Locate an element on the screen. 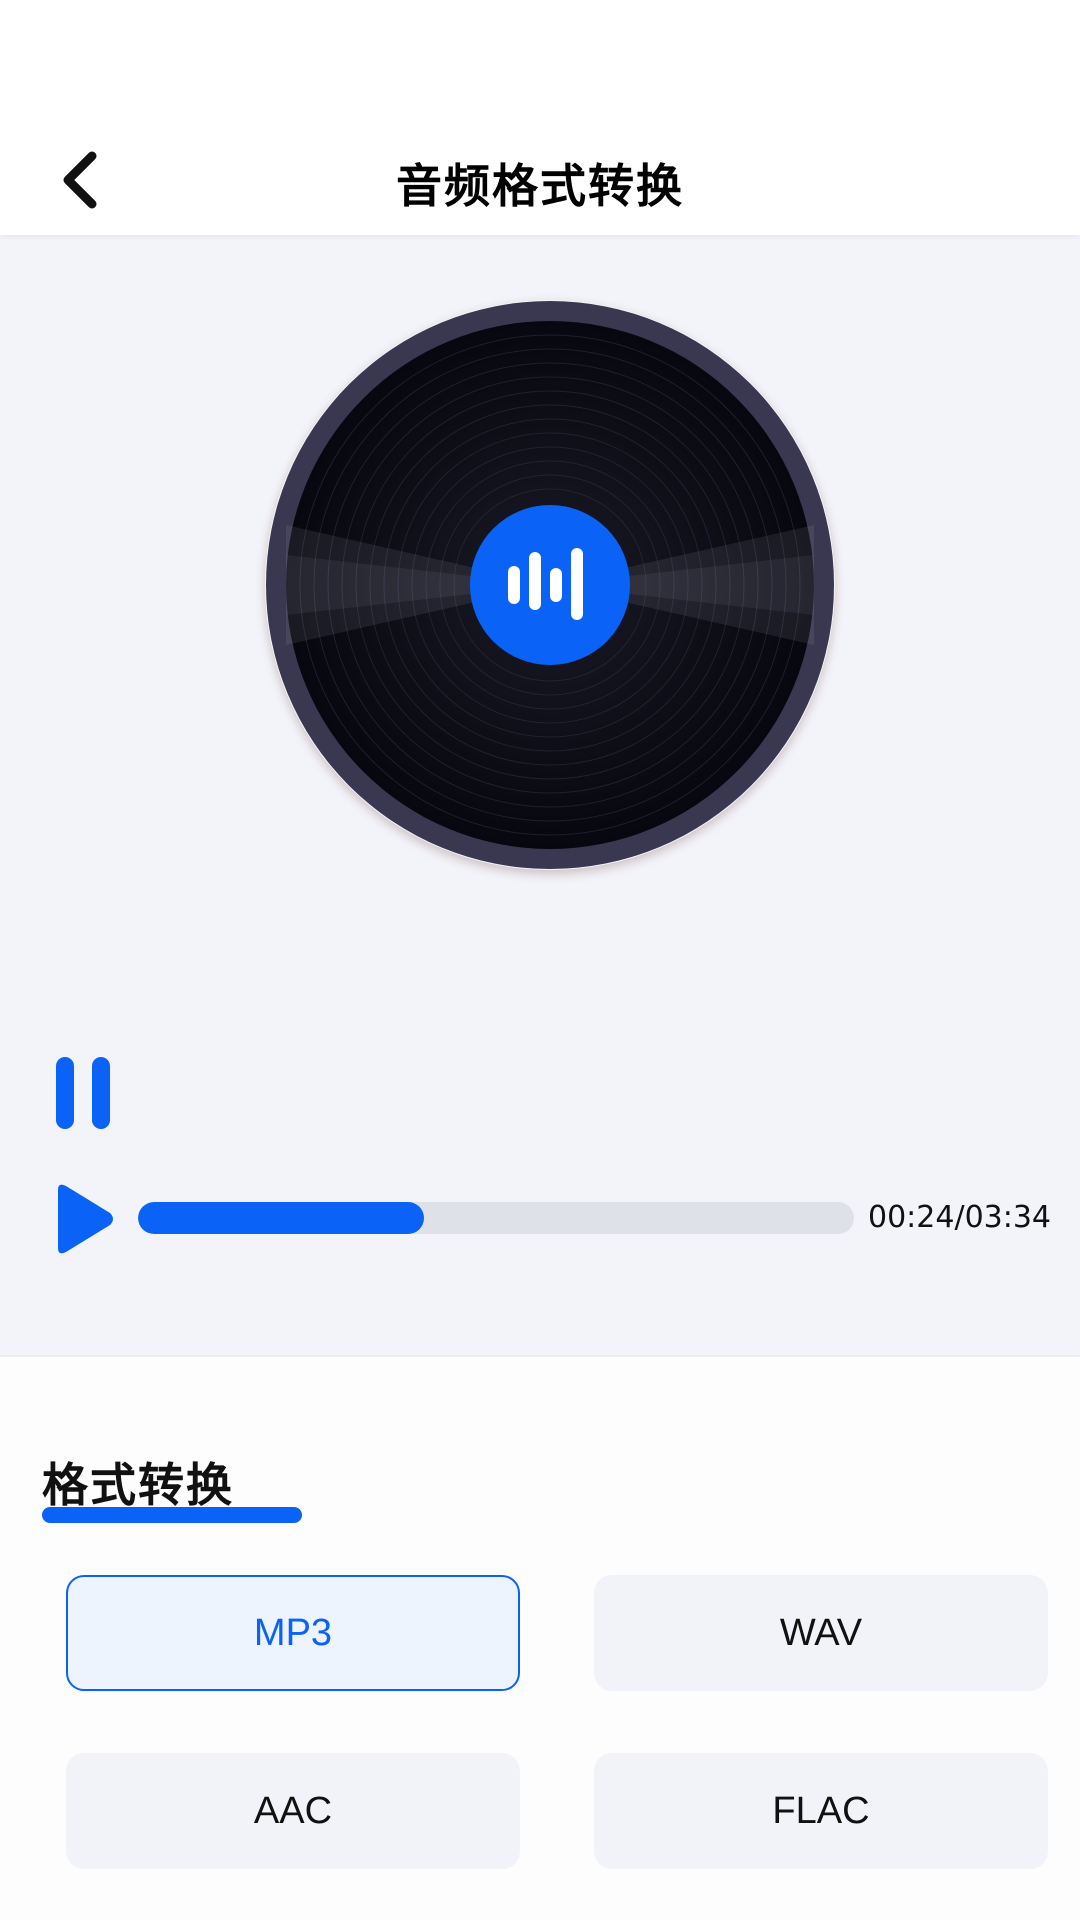  progress-fill is located at coordinates (281, 1218).